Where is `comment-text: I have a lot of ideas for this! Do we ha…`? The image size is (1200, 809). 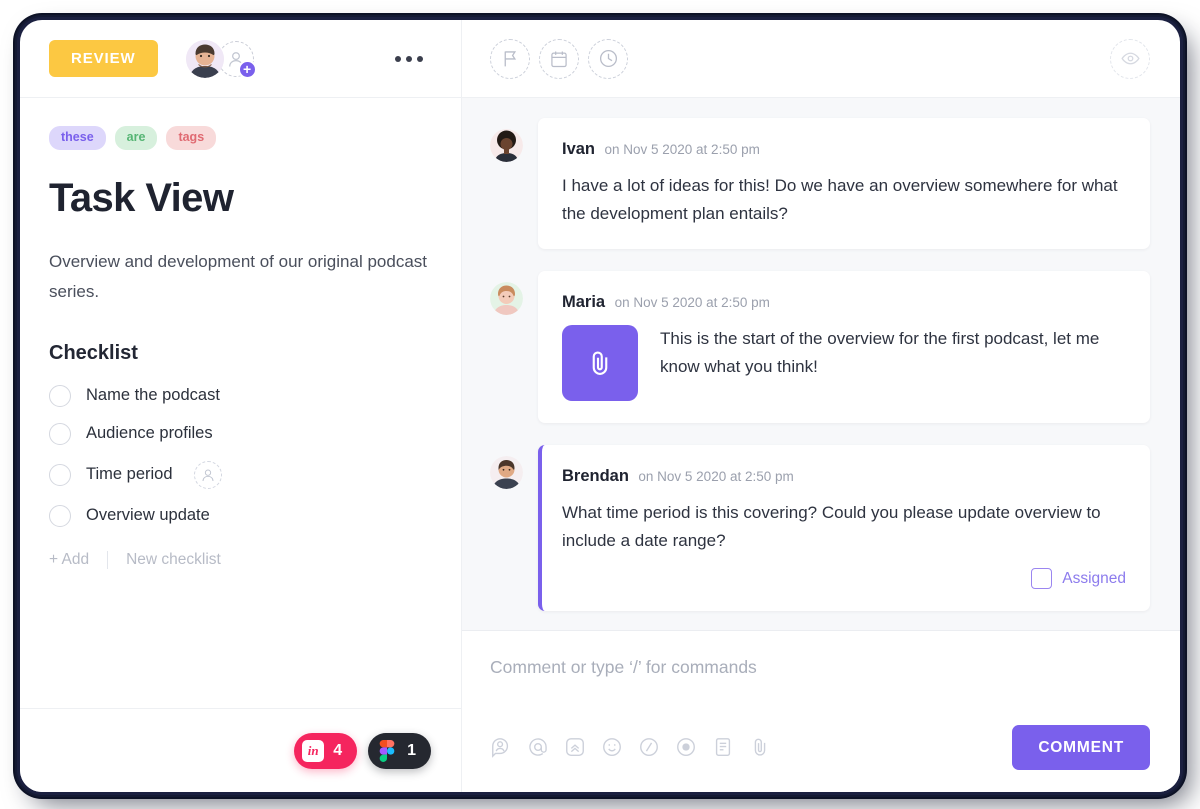
comment-text: I have a lot of ideas for this! Do we ha… is located at coordinates (840, 199).